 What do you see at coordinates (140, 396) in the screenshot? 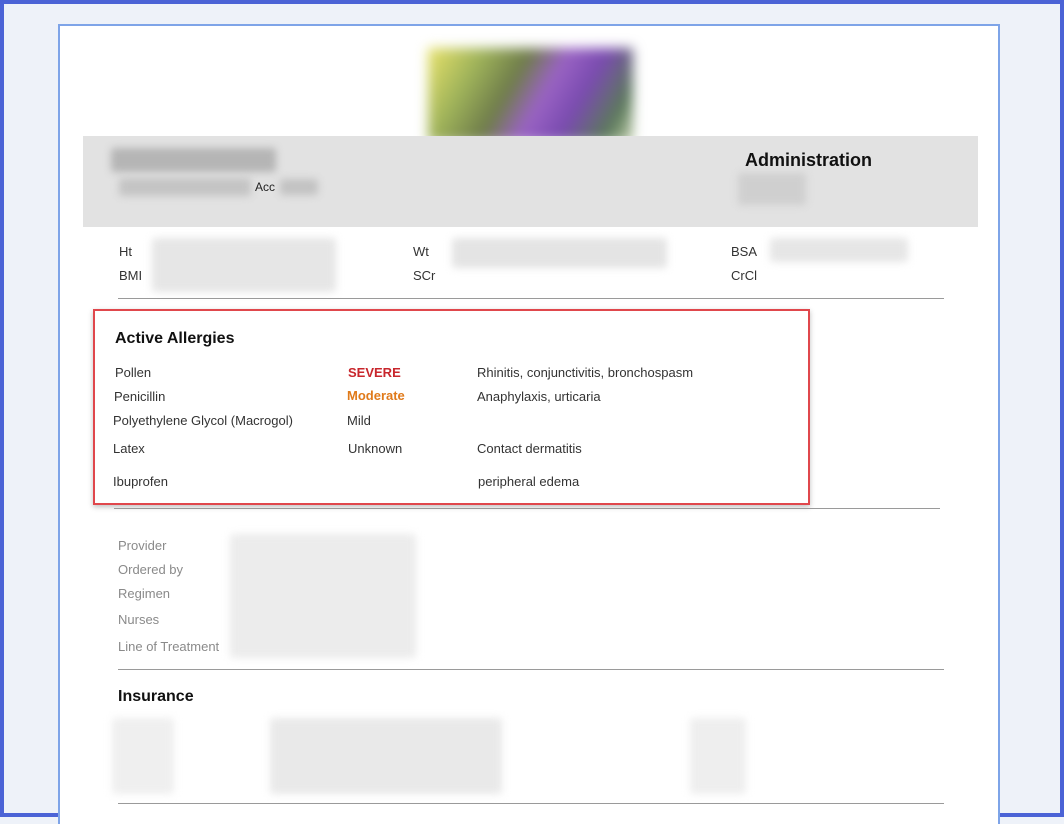
I see `allergen-name: Penicillin` at bounding box center [140, 396].